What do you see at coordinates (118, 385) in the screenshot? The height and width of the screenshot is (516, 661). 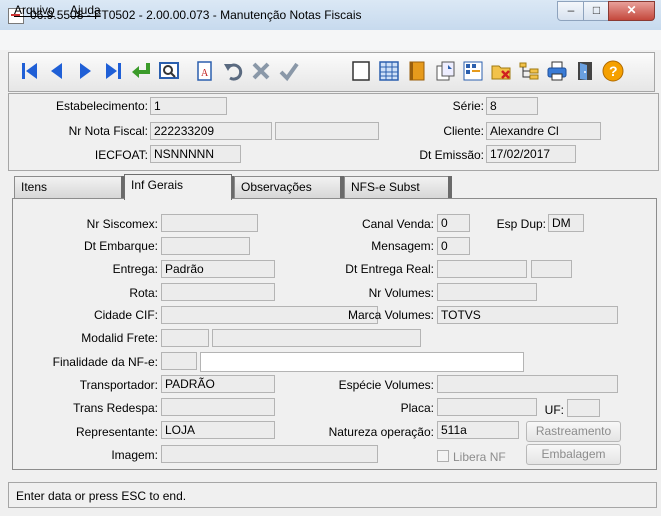 I see `transportador-label: Transportador:` at bounding box center [118, 385].